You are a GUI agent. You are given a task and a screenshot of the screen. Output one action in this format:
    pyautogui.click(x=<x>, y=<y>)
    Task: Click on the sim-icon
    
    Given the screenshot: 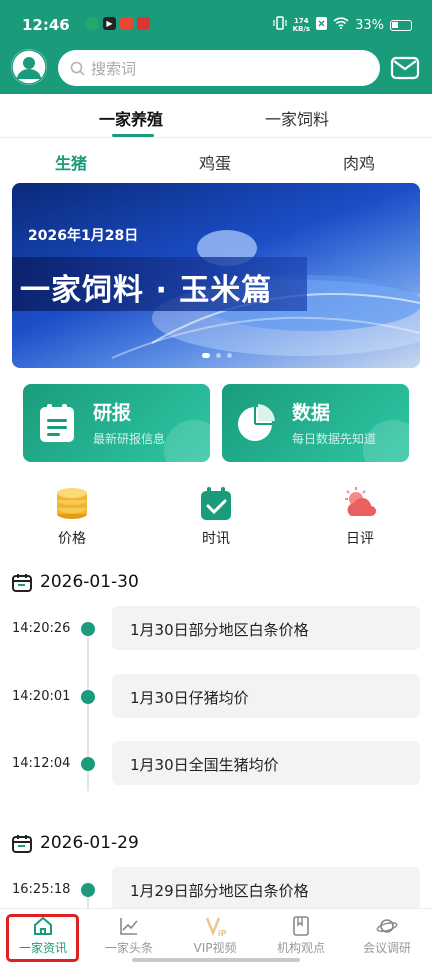 What is the action you would take?
    pyautogui.click(x=322, y=25)
    